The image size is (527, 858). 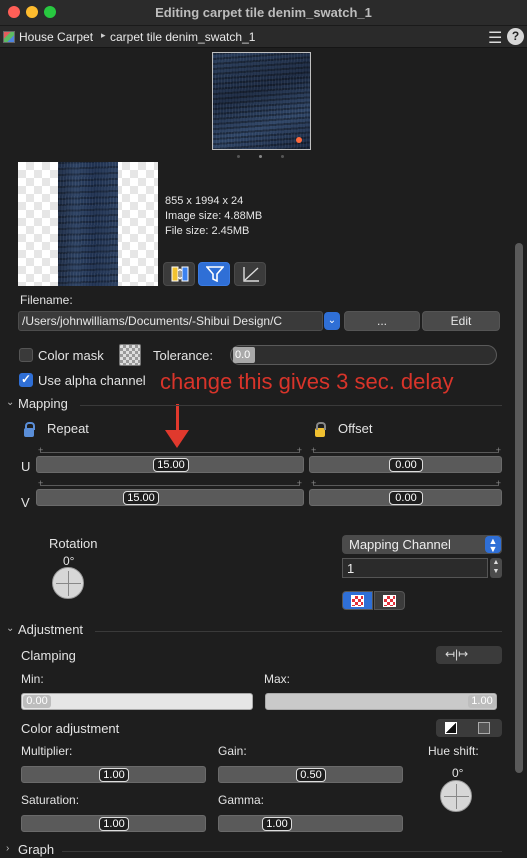 I want to click on window-title: Editing carpet tile denim_swatch_1, so click(x=263, y=12).